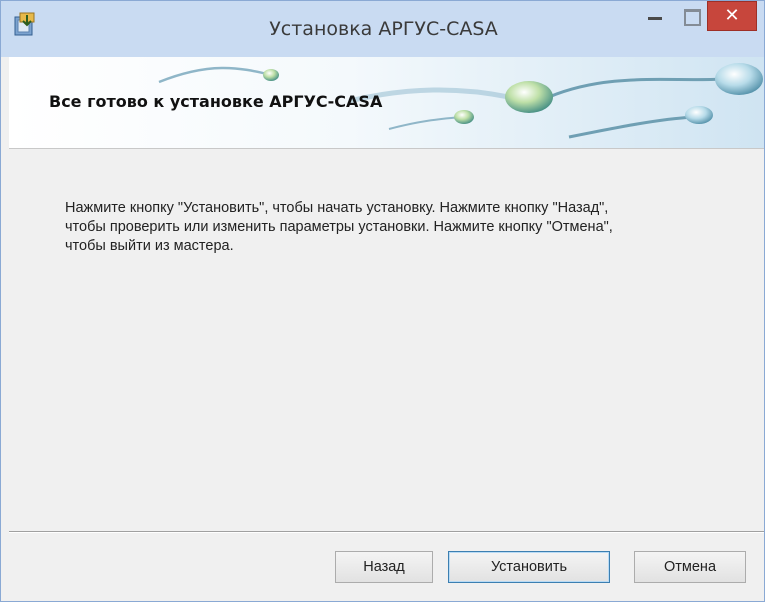  What do you see at coordinates (529, 567) in the screenshot?
I see `install-button: Установить` at bounding box center [529, 567].